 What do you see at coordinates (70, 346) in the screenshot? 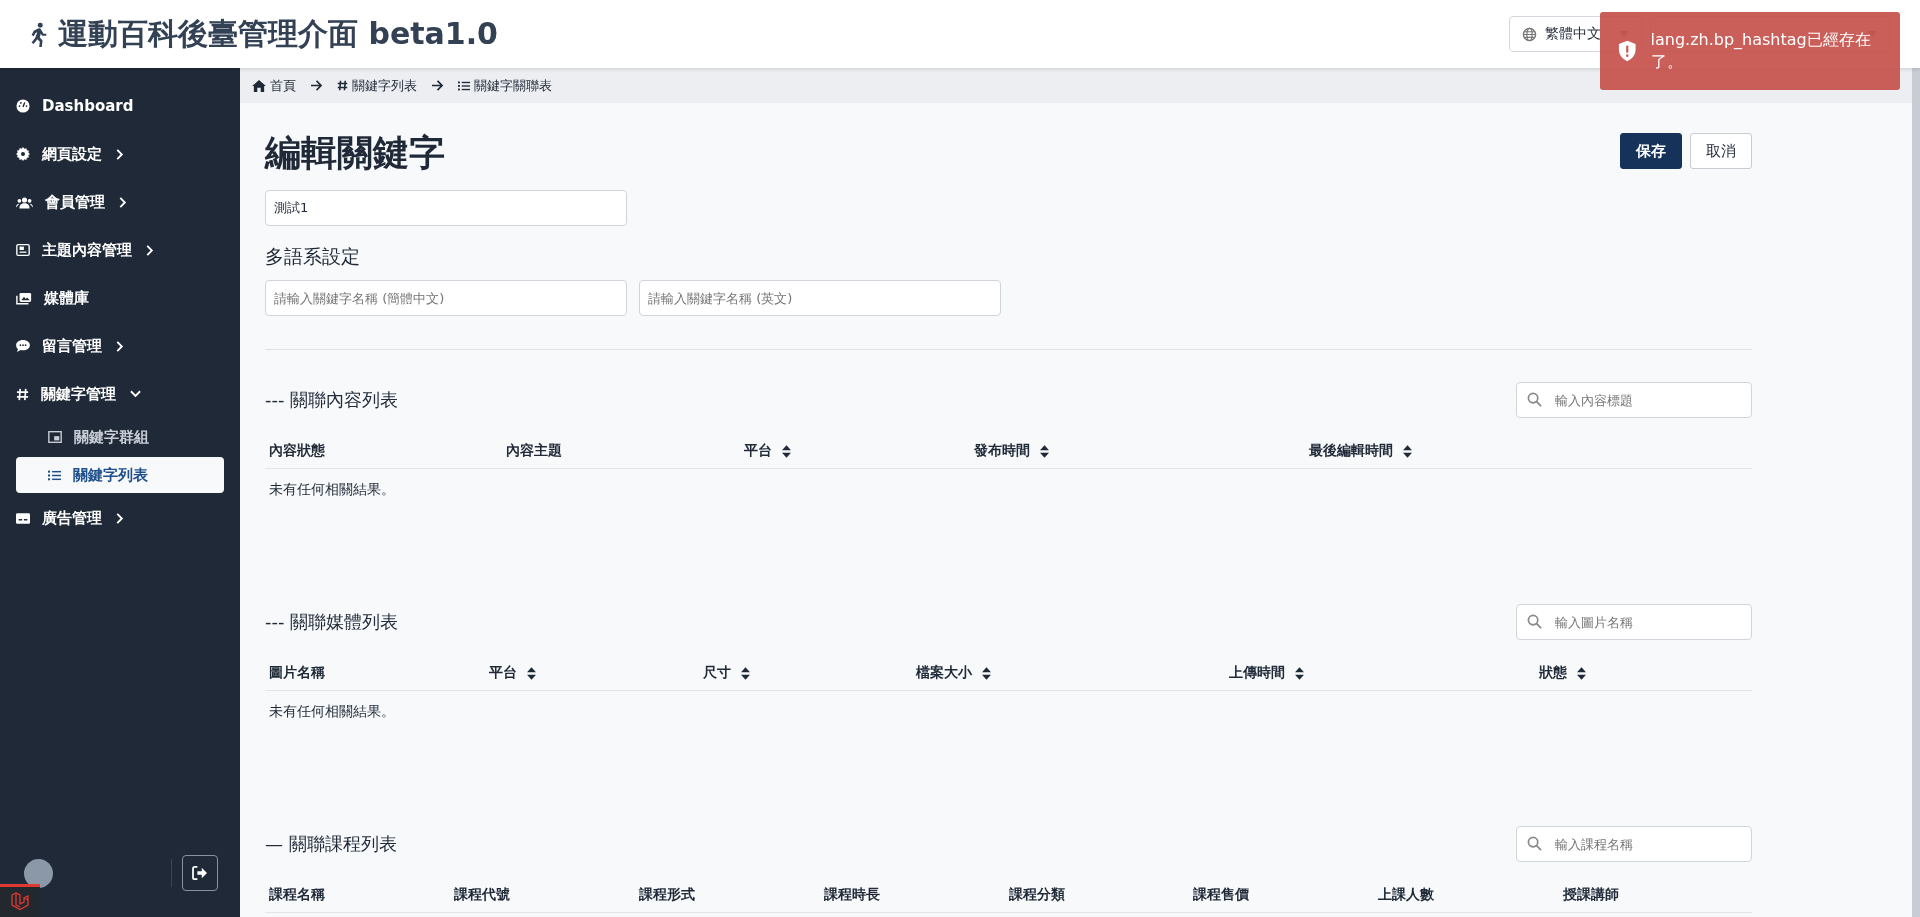
I see `sidebar-item: 留言管理` at bounding box center [70, 346].